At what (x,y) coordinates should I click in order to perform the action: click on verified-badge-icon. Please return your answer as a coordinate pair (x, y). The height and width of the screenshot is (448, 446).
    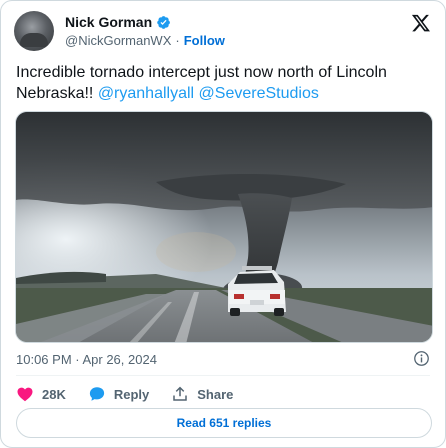
    Looking at the image, I should click on (164, 22).